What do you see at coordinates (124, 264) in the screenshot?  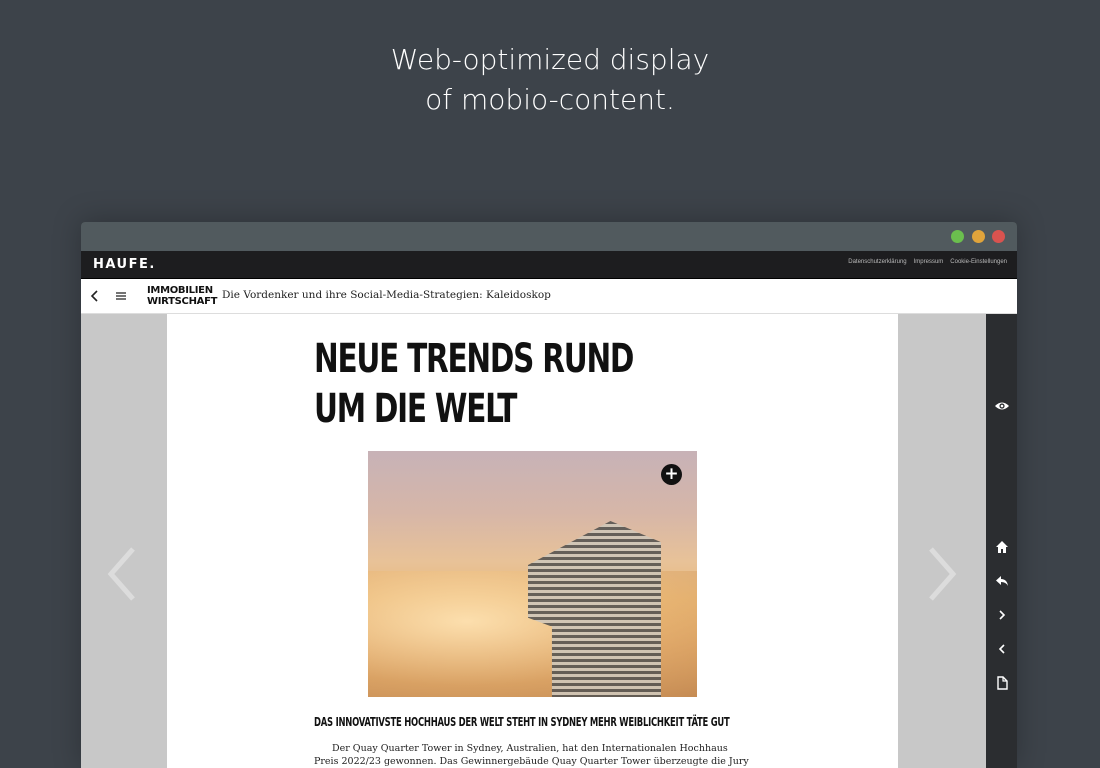 I see `haufe-logo: HAUFE.` at bounding box center [124, 264].